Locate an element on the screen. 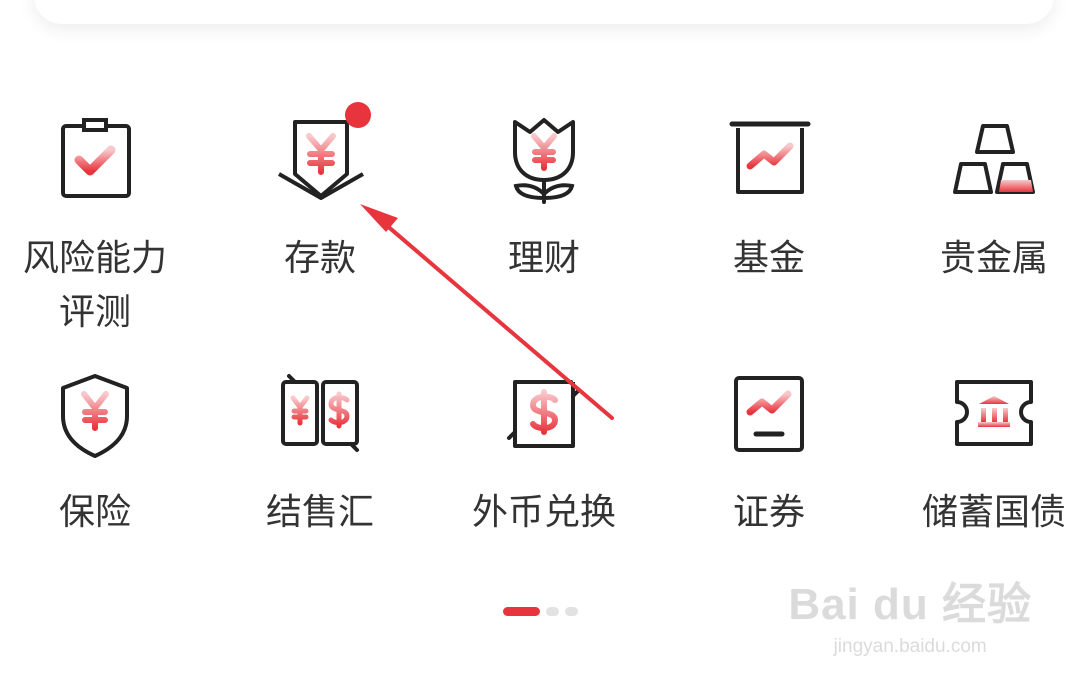  menu-item-securities: 证券 is located at coordinates (769, 482).